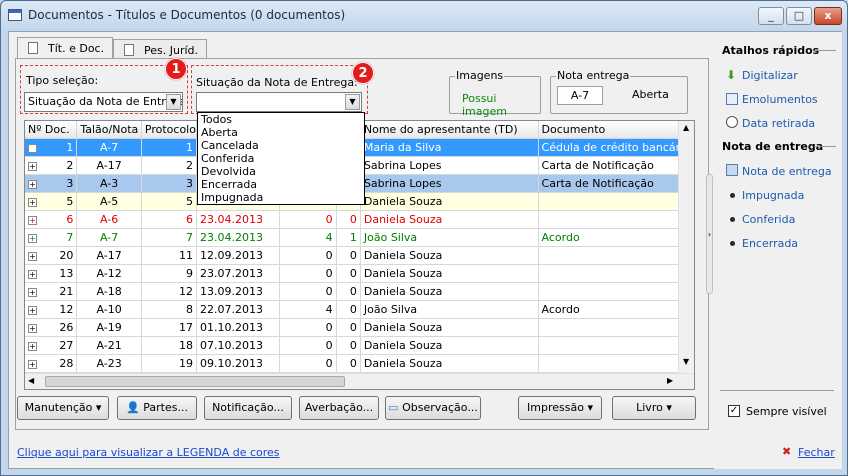  I want to click on doc-number: 7, so click(70, 237).